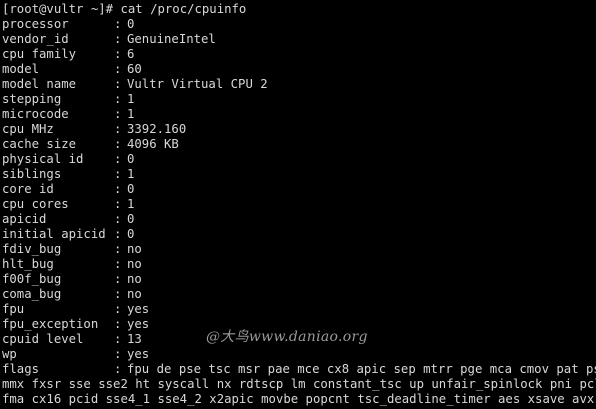 This screenshot has width=596, height=409. Describe the element at coordinates (299, 114) in the screenshot. I see `cpuinfo-row: microcode:1` at that location.